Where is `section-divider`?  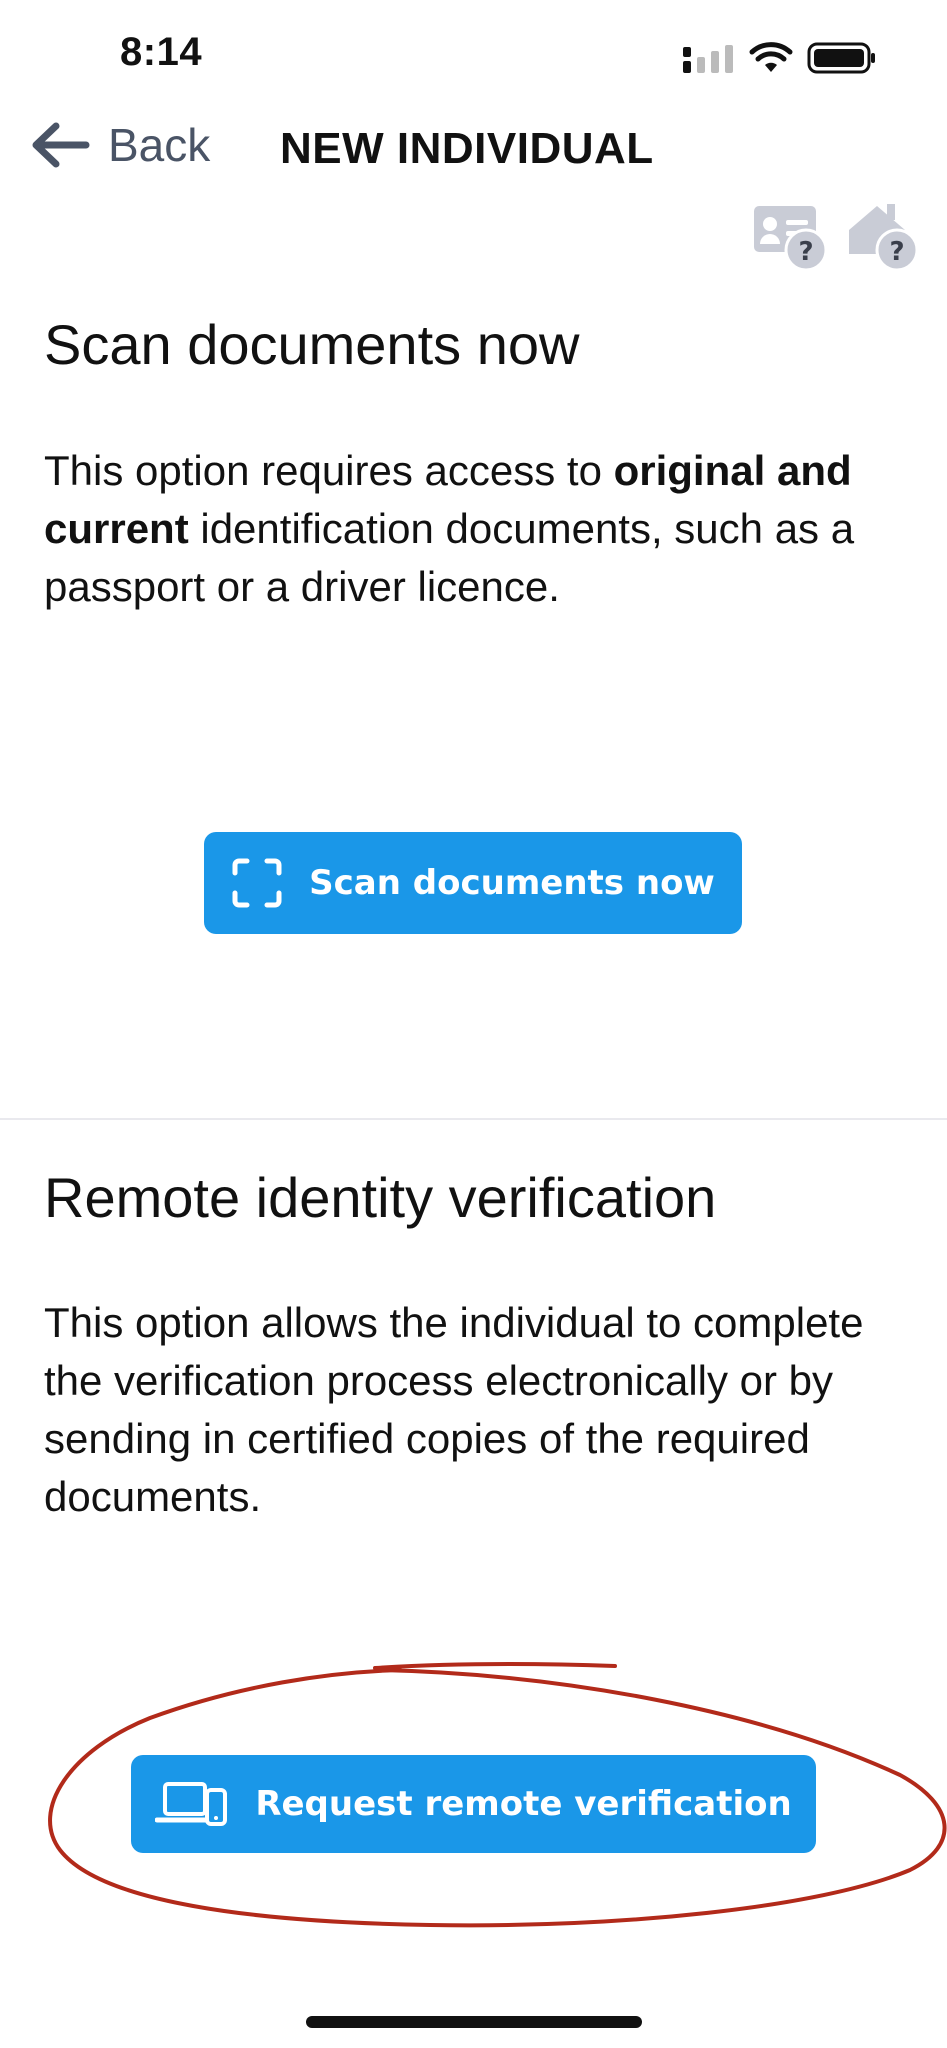 section-divider is located at coordinates (473, 1119).